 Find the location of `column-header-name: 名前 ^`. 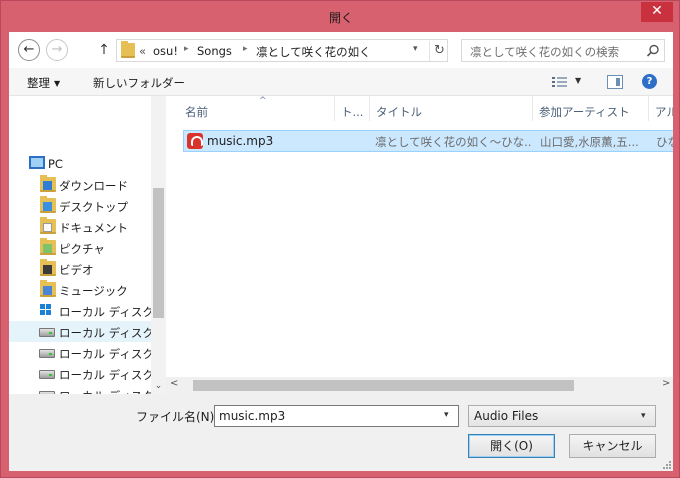

column-header-name: 名前 ^ is located at coordinates (257, 108).